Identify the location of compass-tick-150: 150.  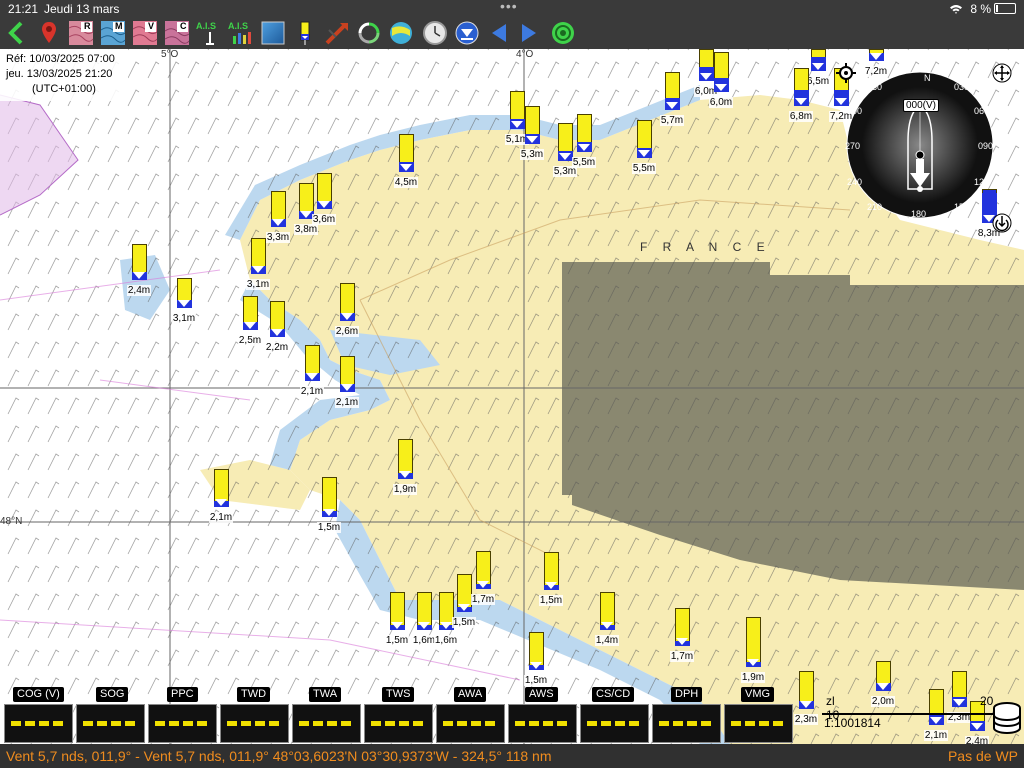
(962, 207).